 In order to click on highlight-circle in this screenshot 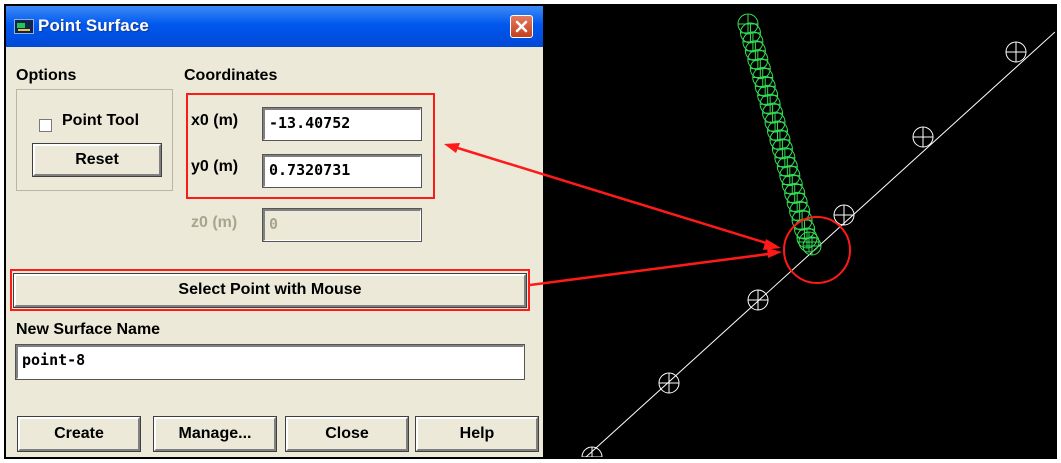, I will do `click(817, 250)`.